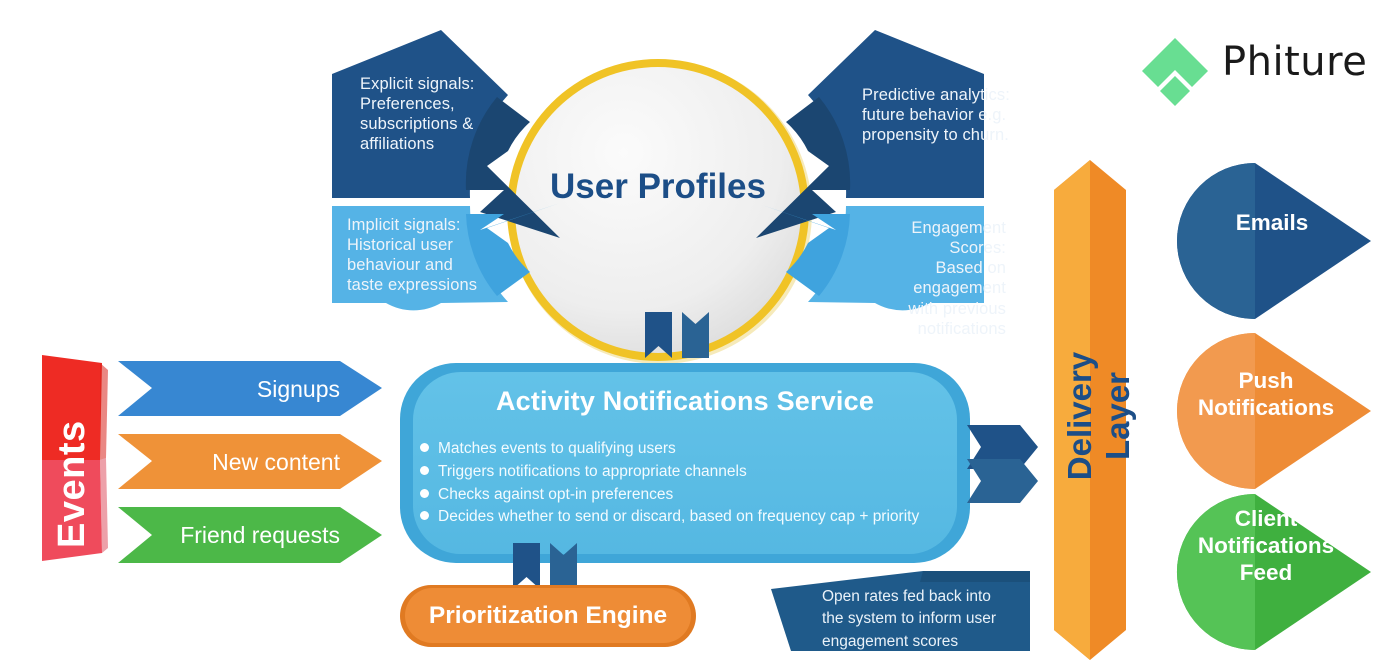 The image size is (1382, 672). Describe the element at coordinates (1002, 464) in the screenshot. I see `connector-service-to-delivery` at that location.